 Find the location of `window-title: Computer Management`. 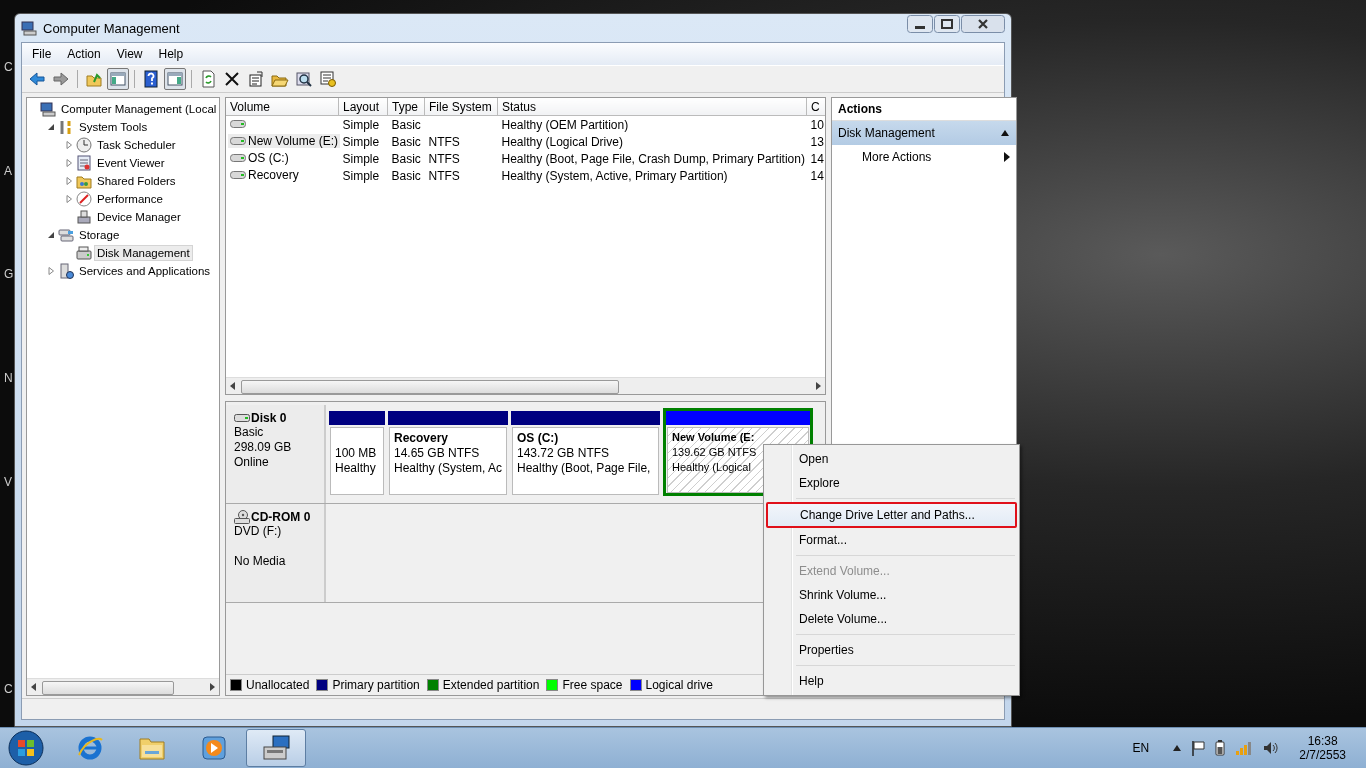

window-title: Computer Management is located at coordinates (112, 28).